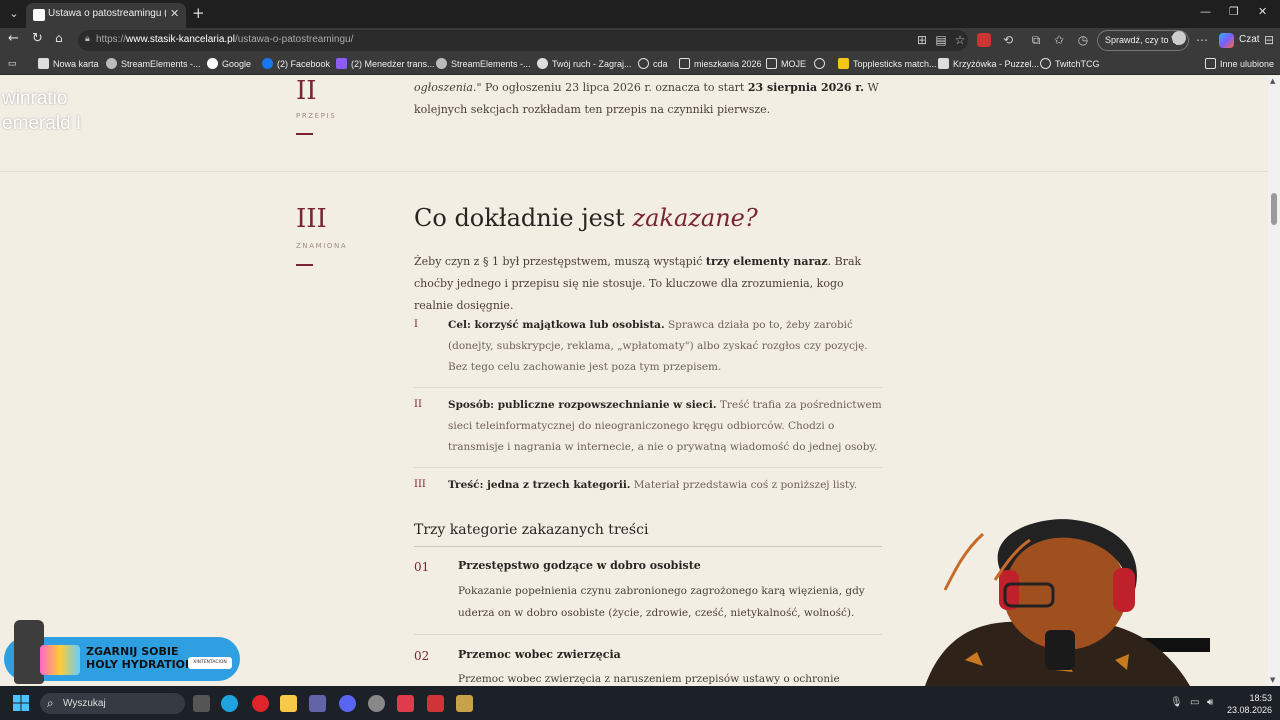 The width and height of the screenshot is (1280, 720). I want to click on task-view-icon, so click(201, 703).